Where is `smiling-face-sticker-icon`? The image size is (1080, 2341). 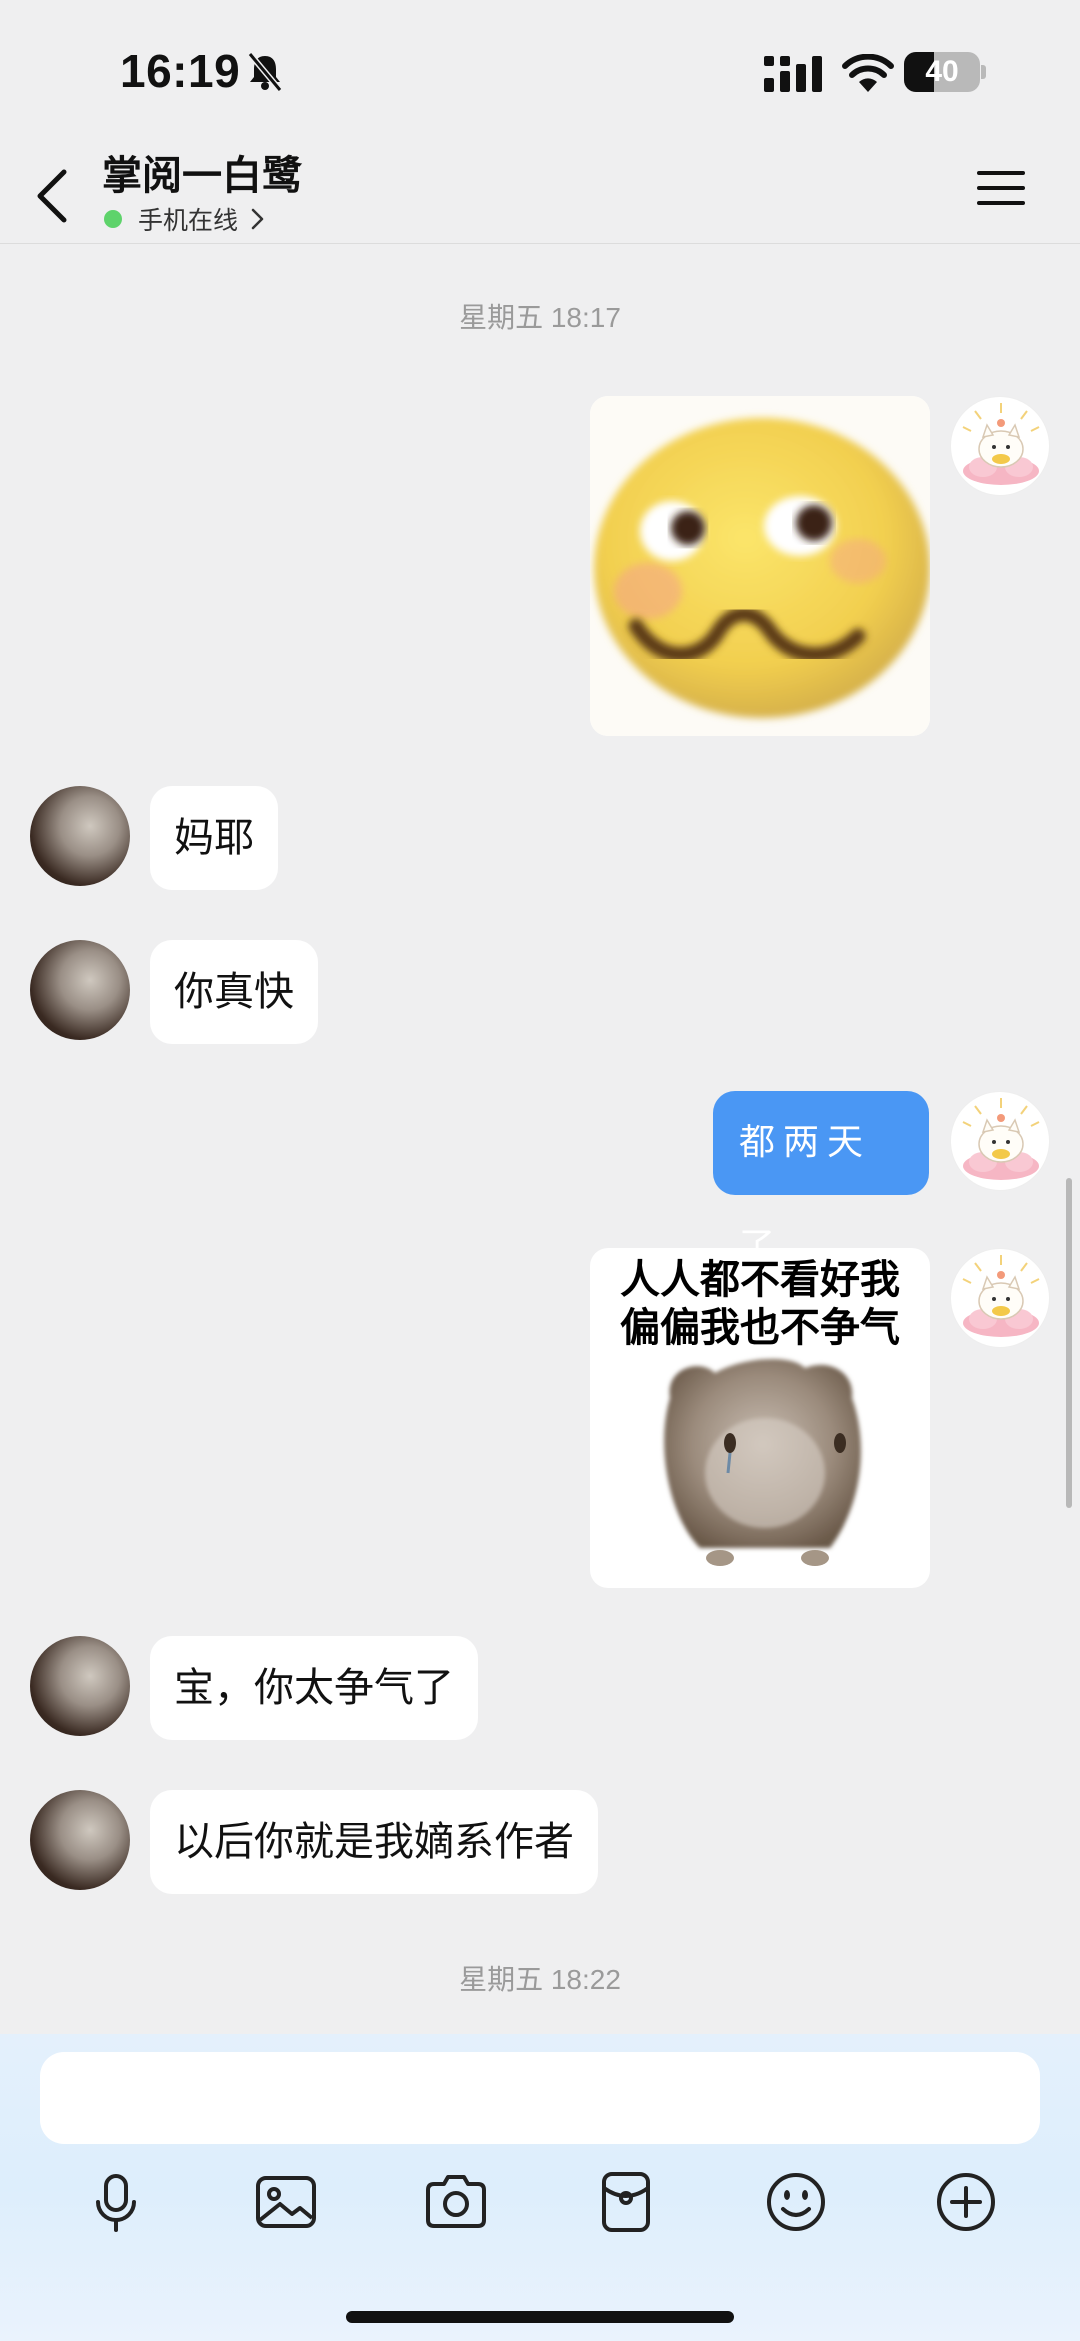 smiling-face-sticker-icon is located at coordinates (760, 566).